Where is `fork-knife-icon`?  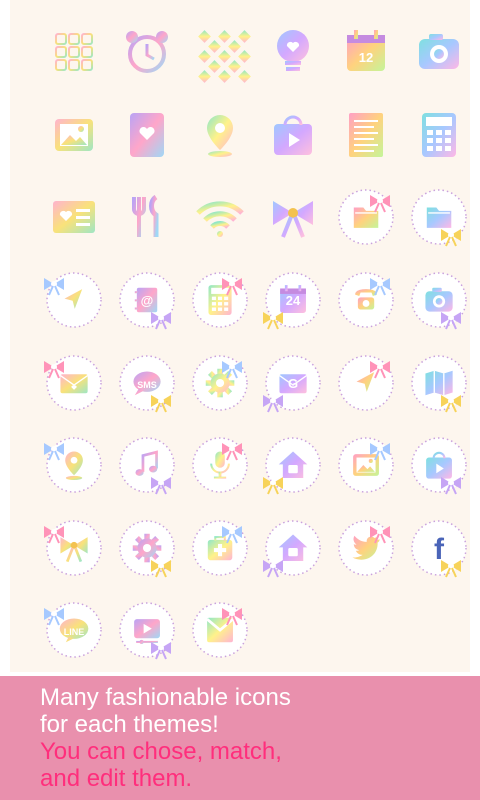
fork-knife-icon is located at coordinates (147, 217).